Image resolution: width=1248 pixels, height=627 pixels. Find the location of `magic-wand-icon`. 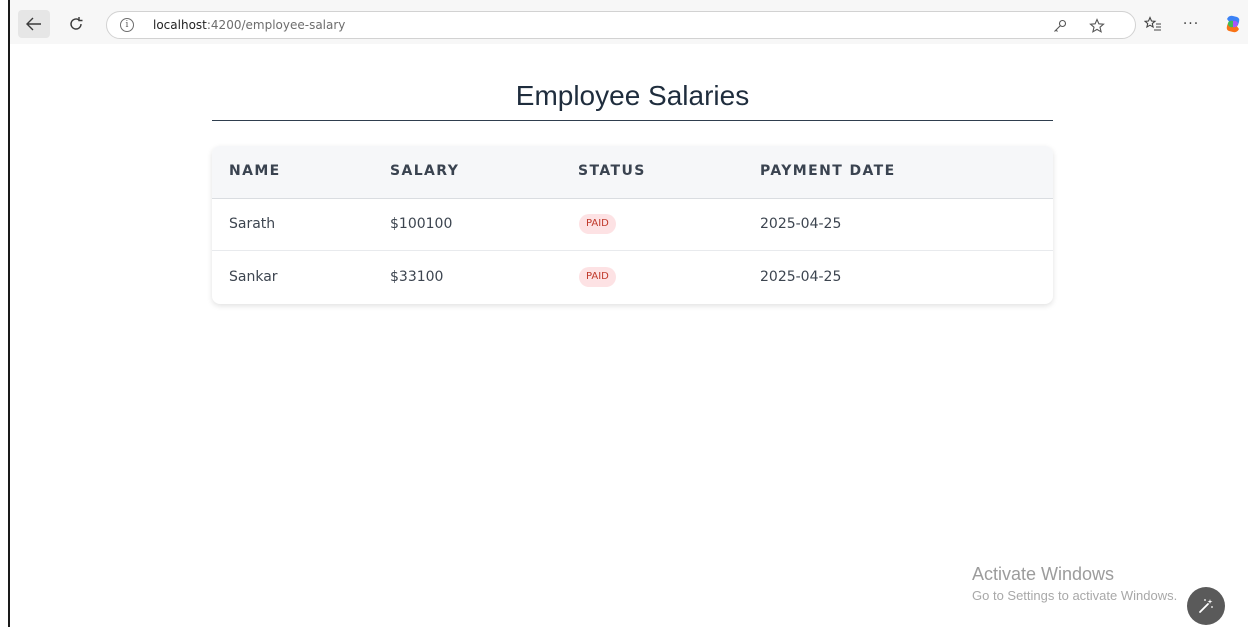

magic-wand-icon is located at coordinates (1206, 606).